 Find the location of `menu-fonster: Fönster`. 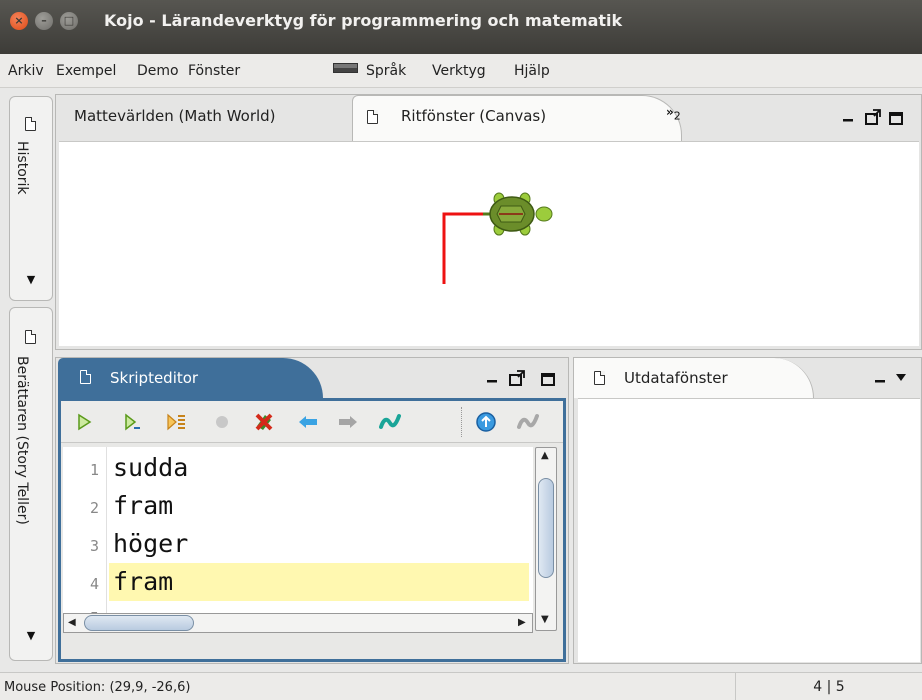

menu-fonster: Fönster is located at coordinates (214, 71).